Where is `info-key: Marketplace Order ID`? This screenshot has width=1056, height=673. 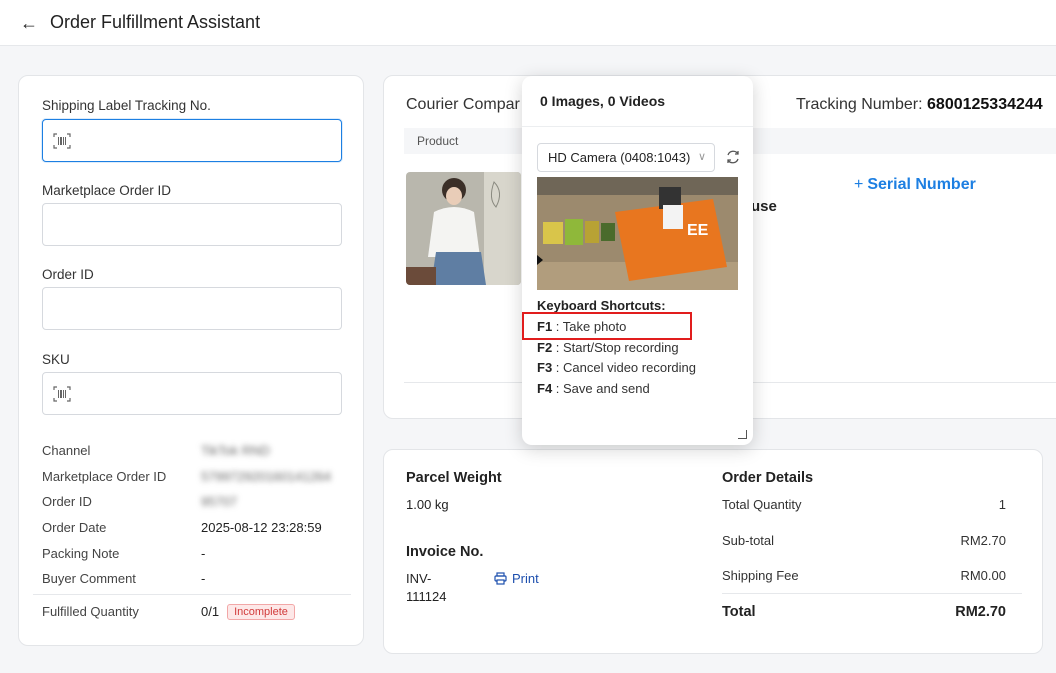 info-key: Marketplace Order ID is located at coordinates (104, 476).